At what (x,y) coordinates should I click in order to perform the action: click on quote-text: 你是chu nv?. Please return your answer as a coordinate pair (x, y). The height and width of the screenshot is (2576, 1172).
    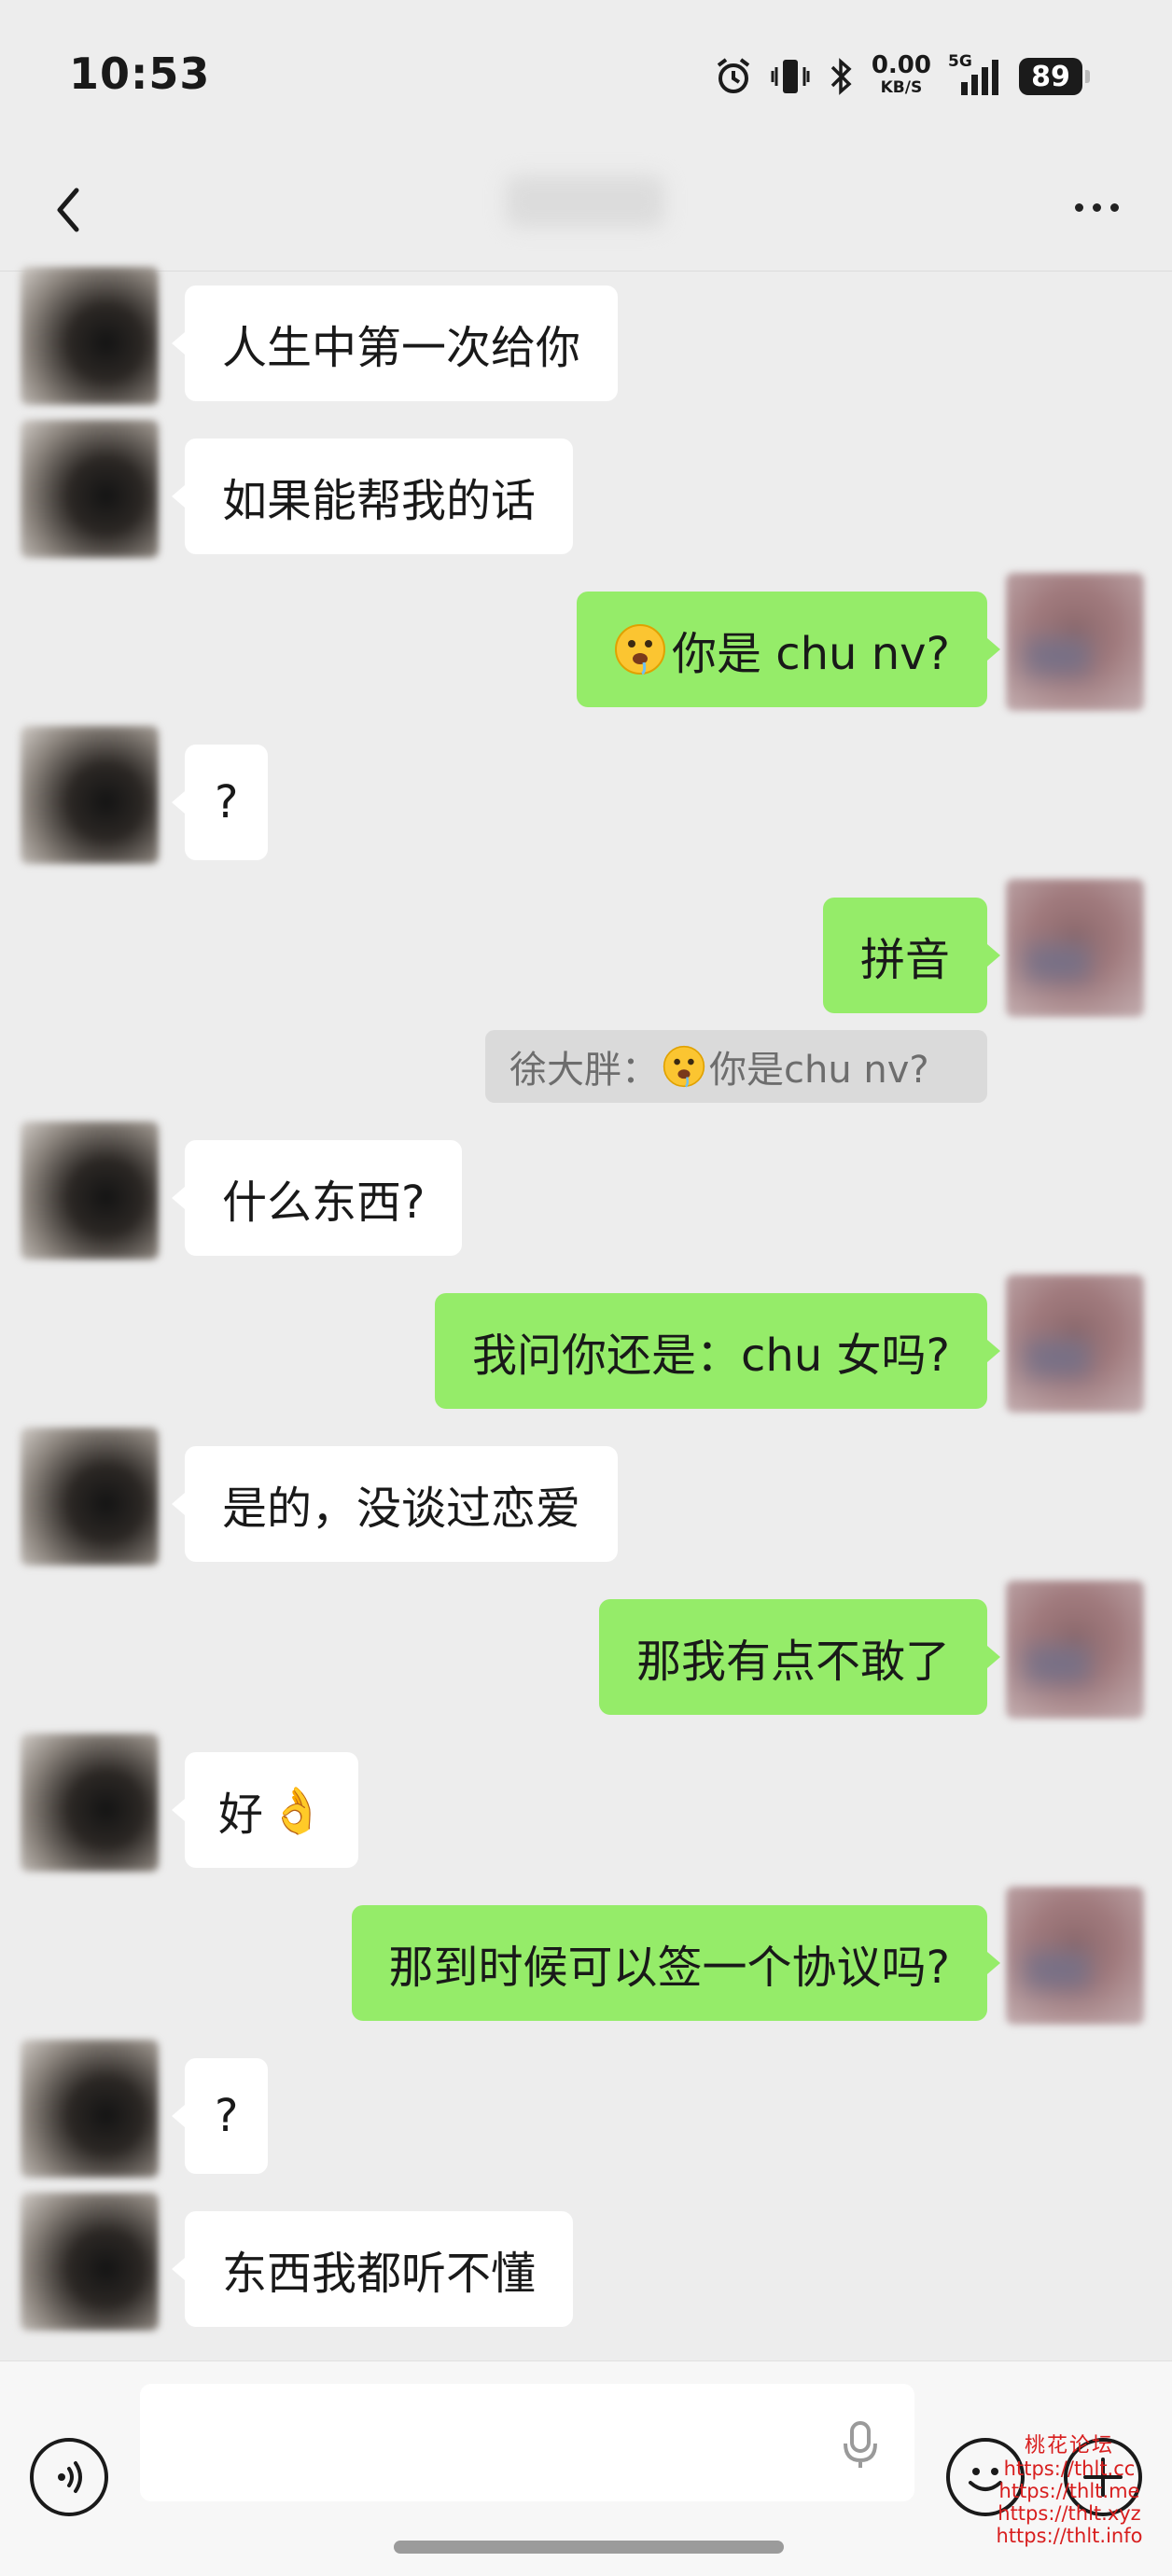
    Looking at the image, I should click on (819, 1070).